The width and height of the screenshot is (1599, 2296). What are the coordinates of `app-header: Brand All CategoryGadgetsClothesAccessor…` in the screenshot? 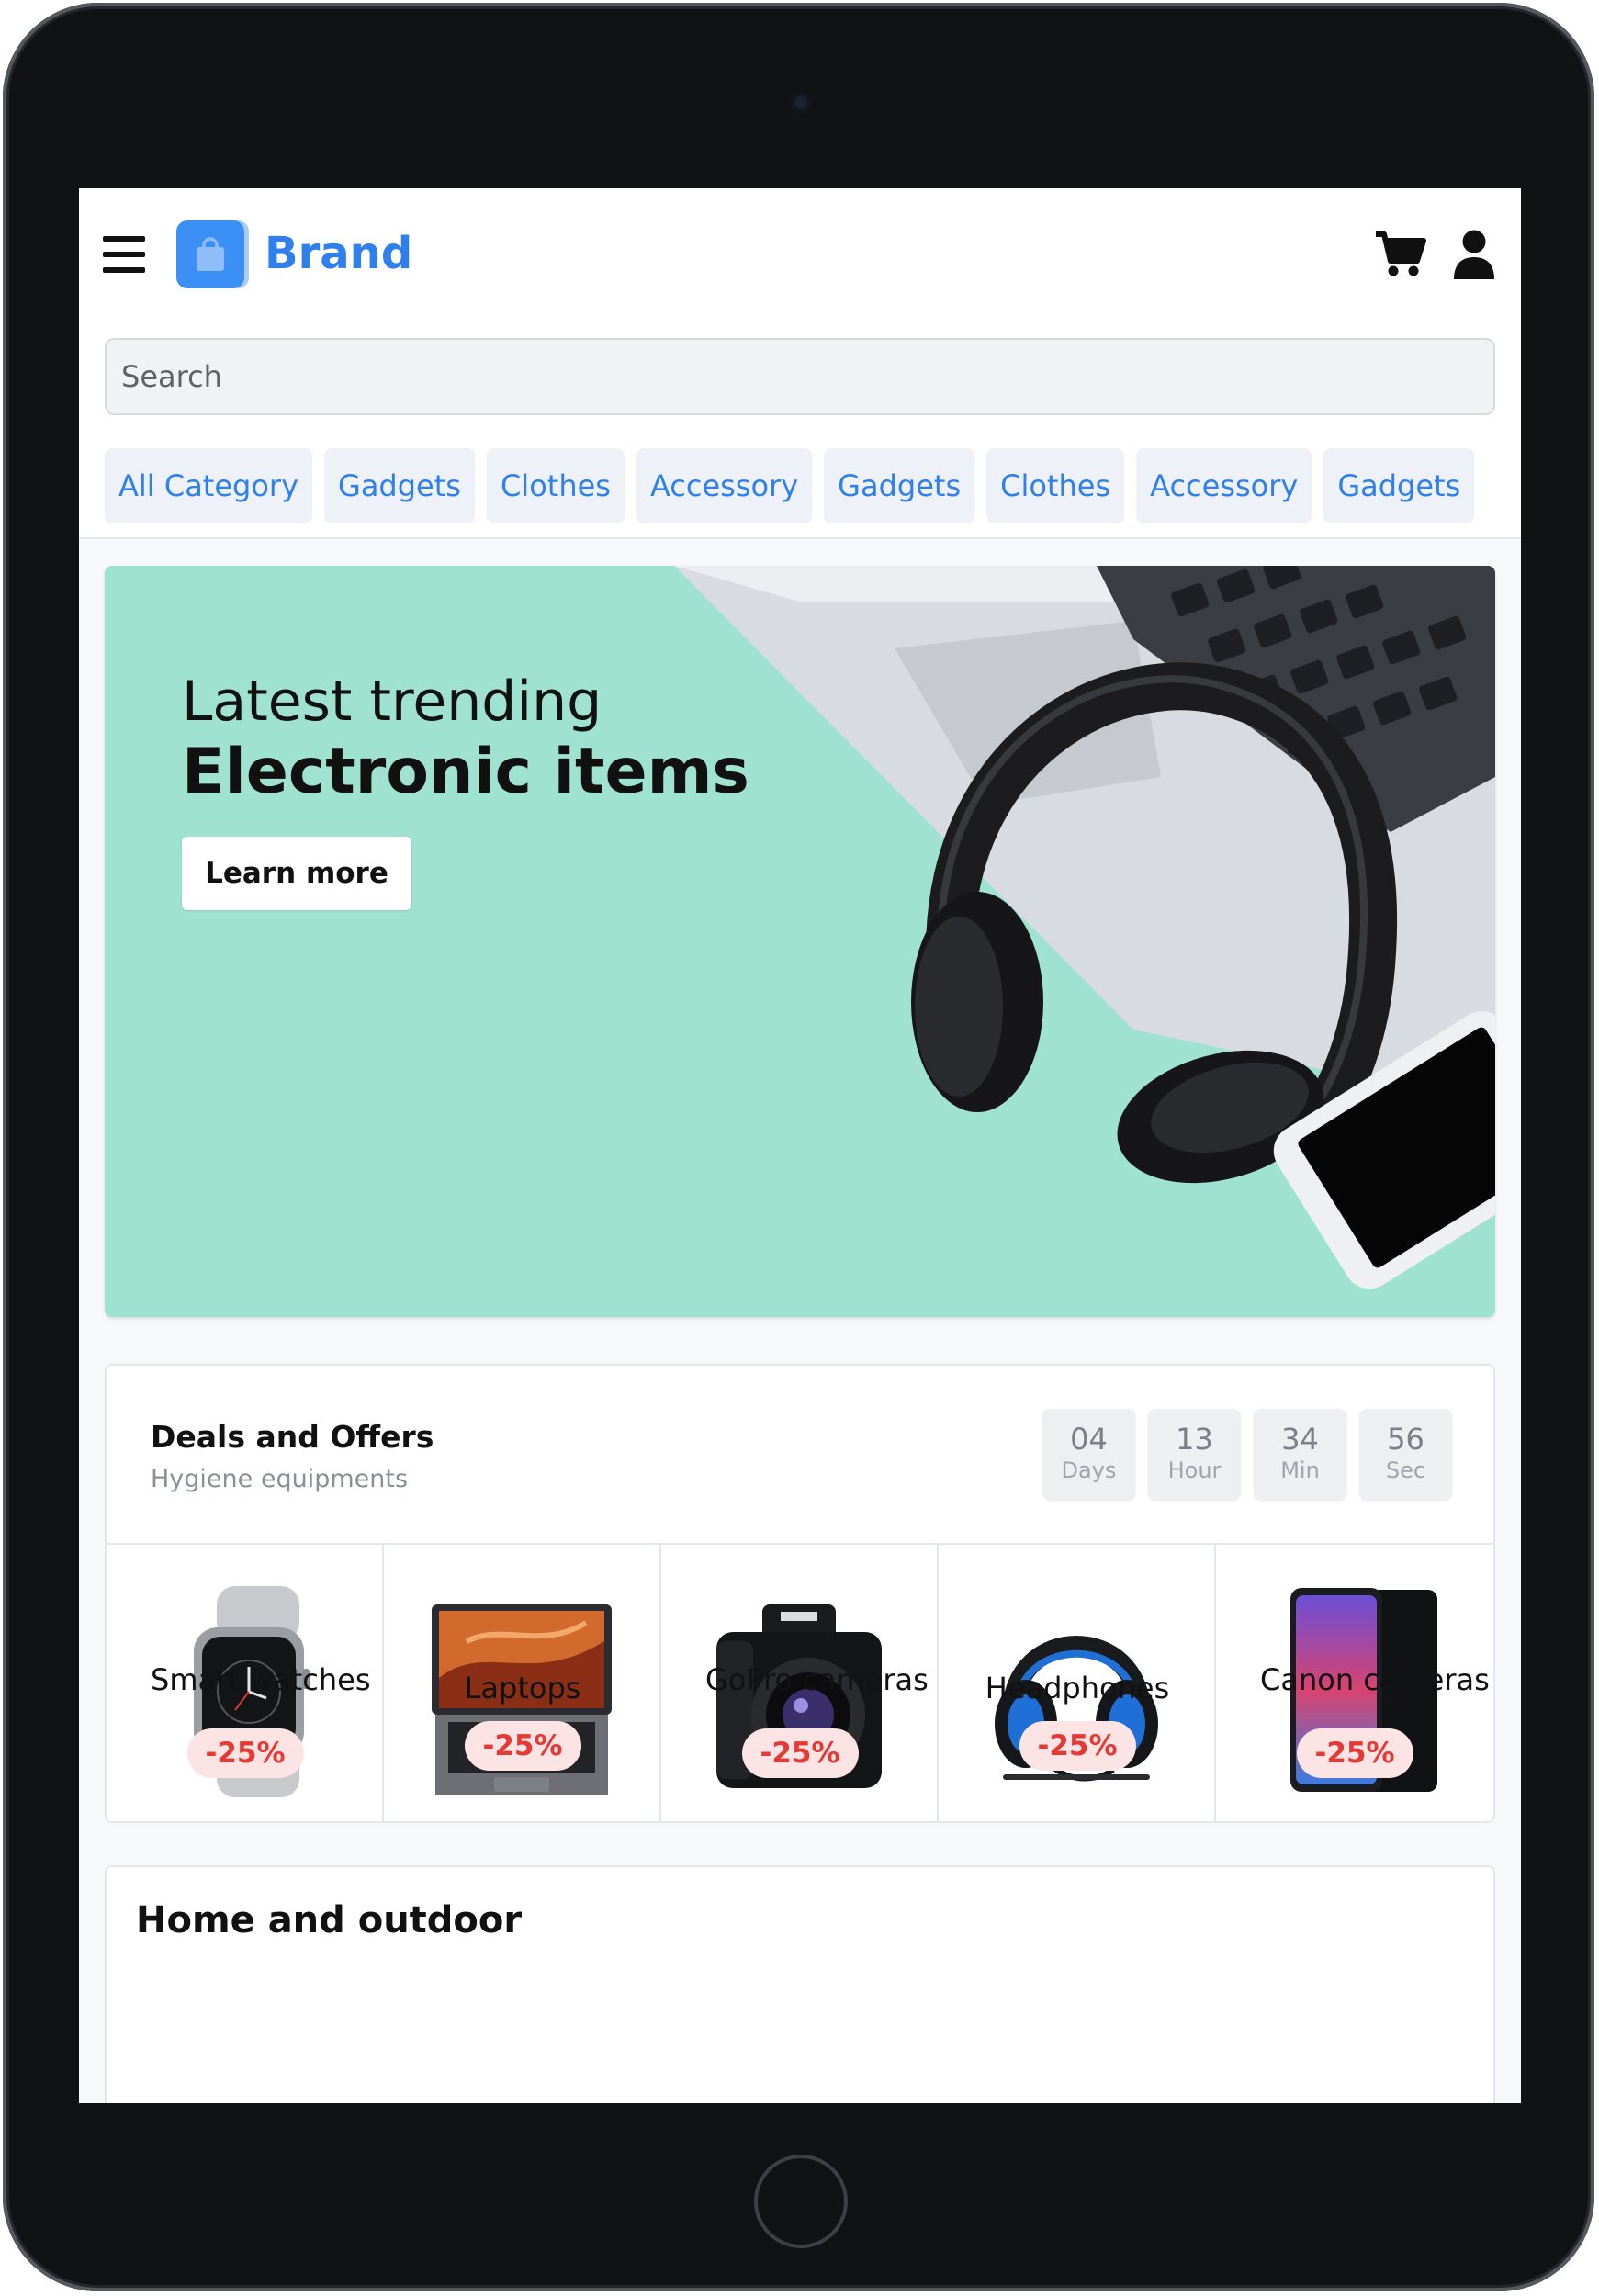 It's located at (800, 363).